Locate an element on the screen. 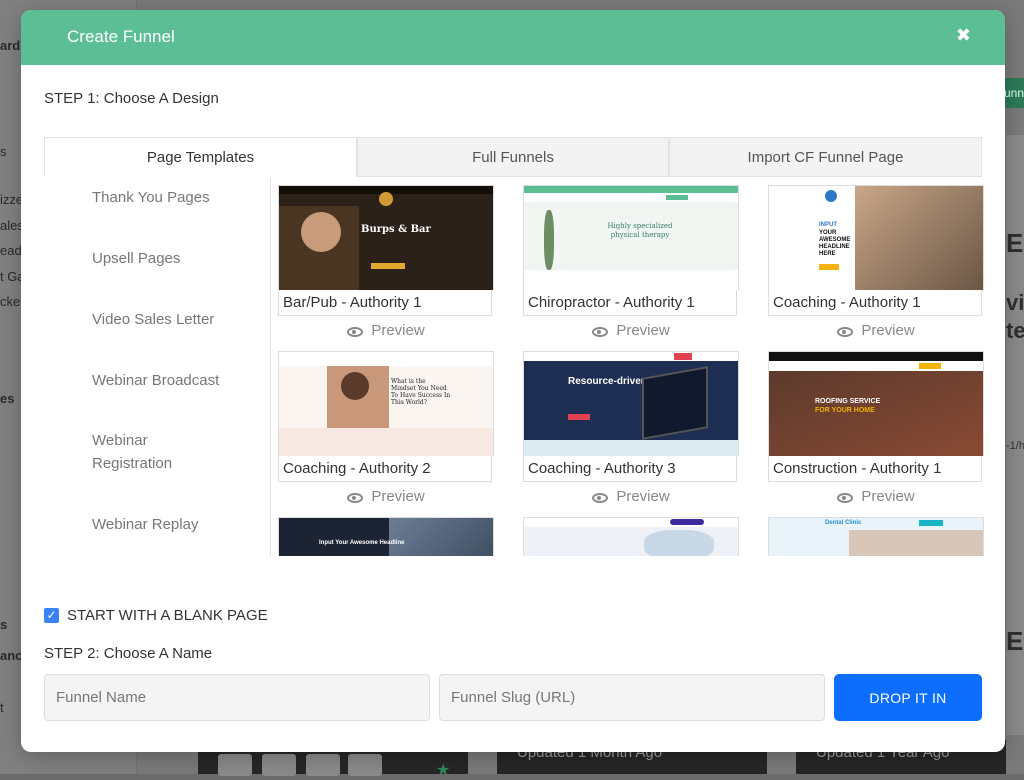 This screenshot has height=780, width=1024. template-thumbnail: ROOFING SERVICE FOR YOUR HOME is located at coordinates (876, 403).